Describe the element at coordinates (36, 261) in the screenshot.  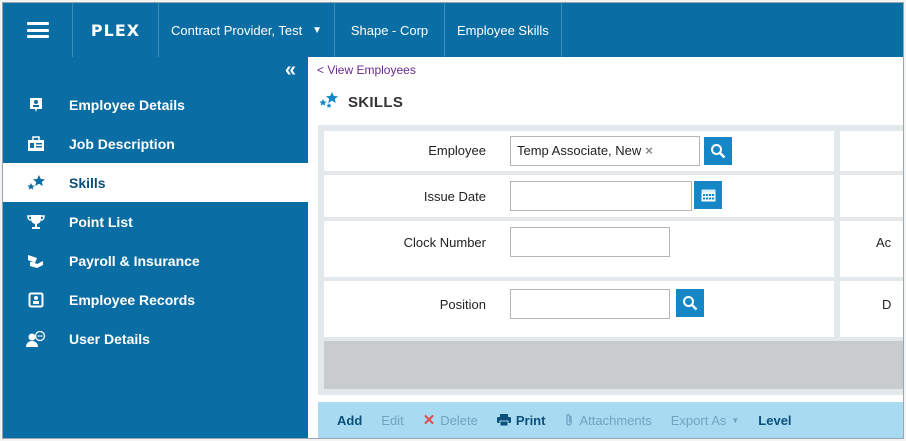
I see `money-hand-icon` at that location.